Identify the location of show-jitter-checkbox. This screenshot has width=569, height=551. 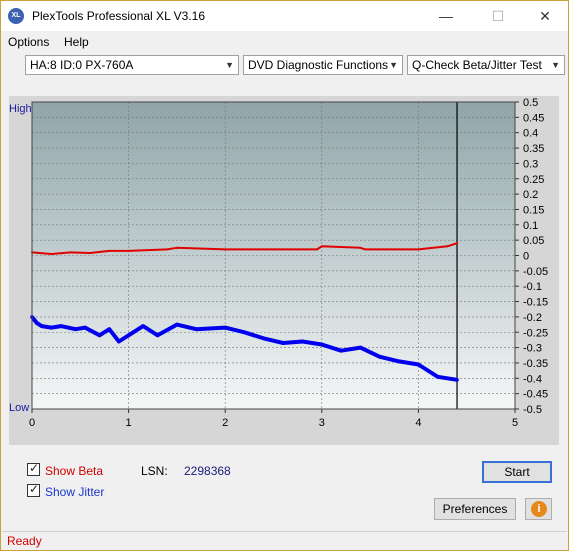
(33, 489).